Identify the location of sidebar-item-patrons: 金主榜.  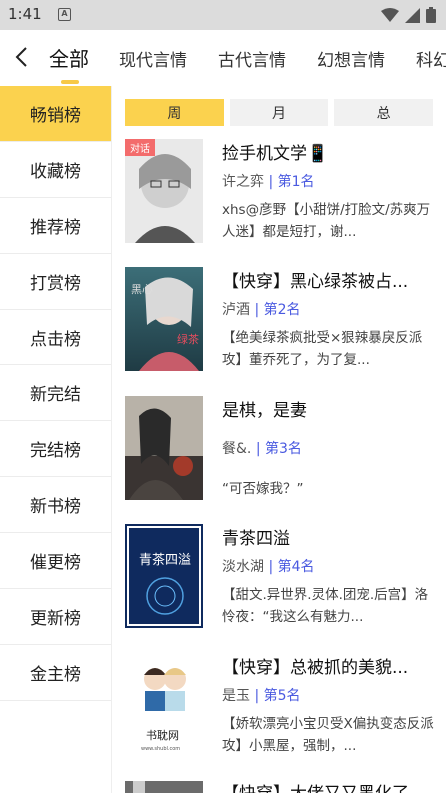
(55, 673).